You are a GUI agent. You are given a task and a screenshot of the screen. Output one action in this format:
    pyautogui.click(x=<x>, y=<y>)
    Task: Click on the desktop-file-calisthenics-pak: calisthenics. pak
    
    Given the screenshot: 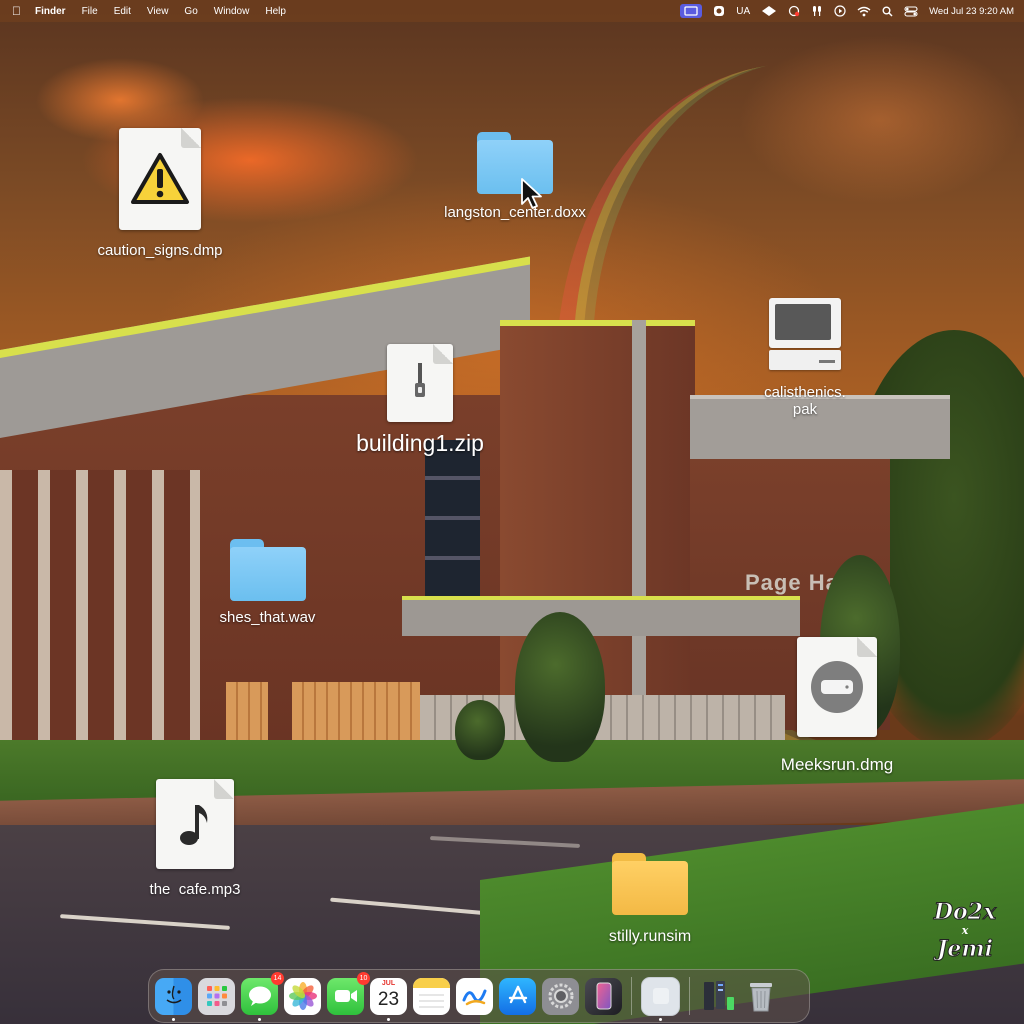 What is the action you would take?
    pyautogui.click(x=805, y=358)
    